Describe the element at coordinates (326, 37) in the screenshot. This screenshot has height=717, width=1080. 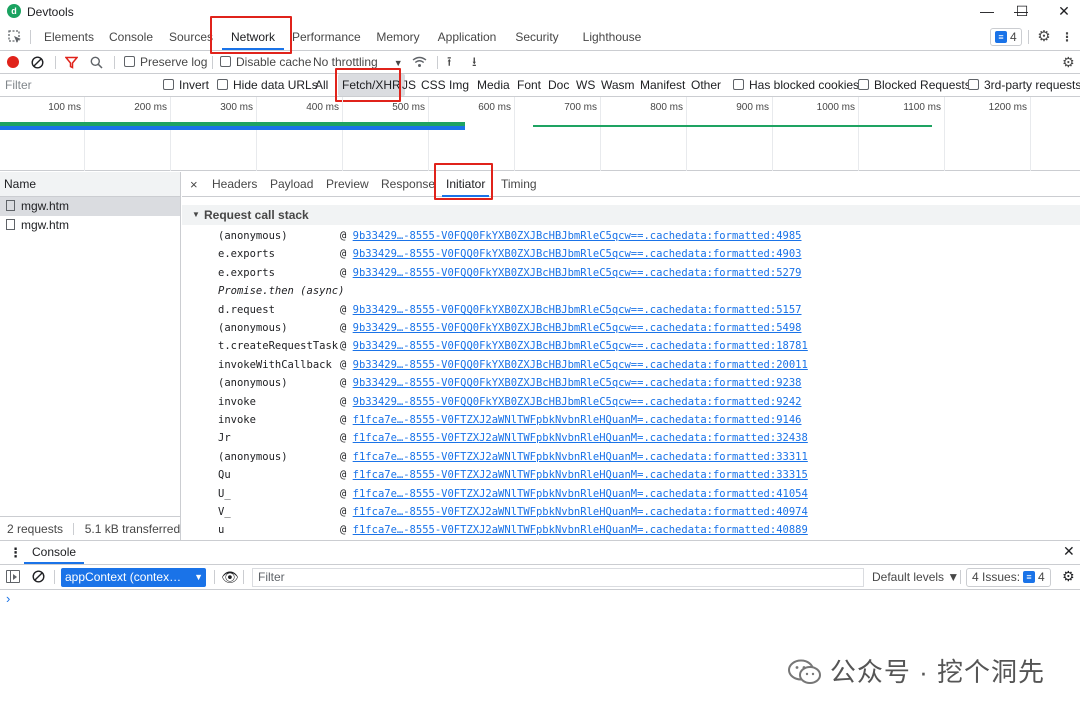
I see `tab-performance: Performance` at that location.